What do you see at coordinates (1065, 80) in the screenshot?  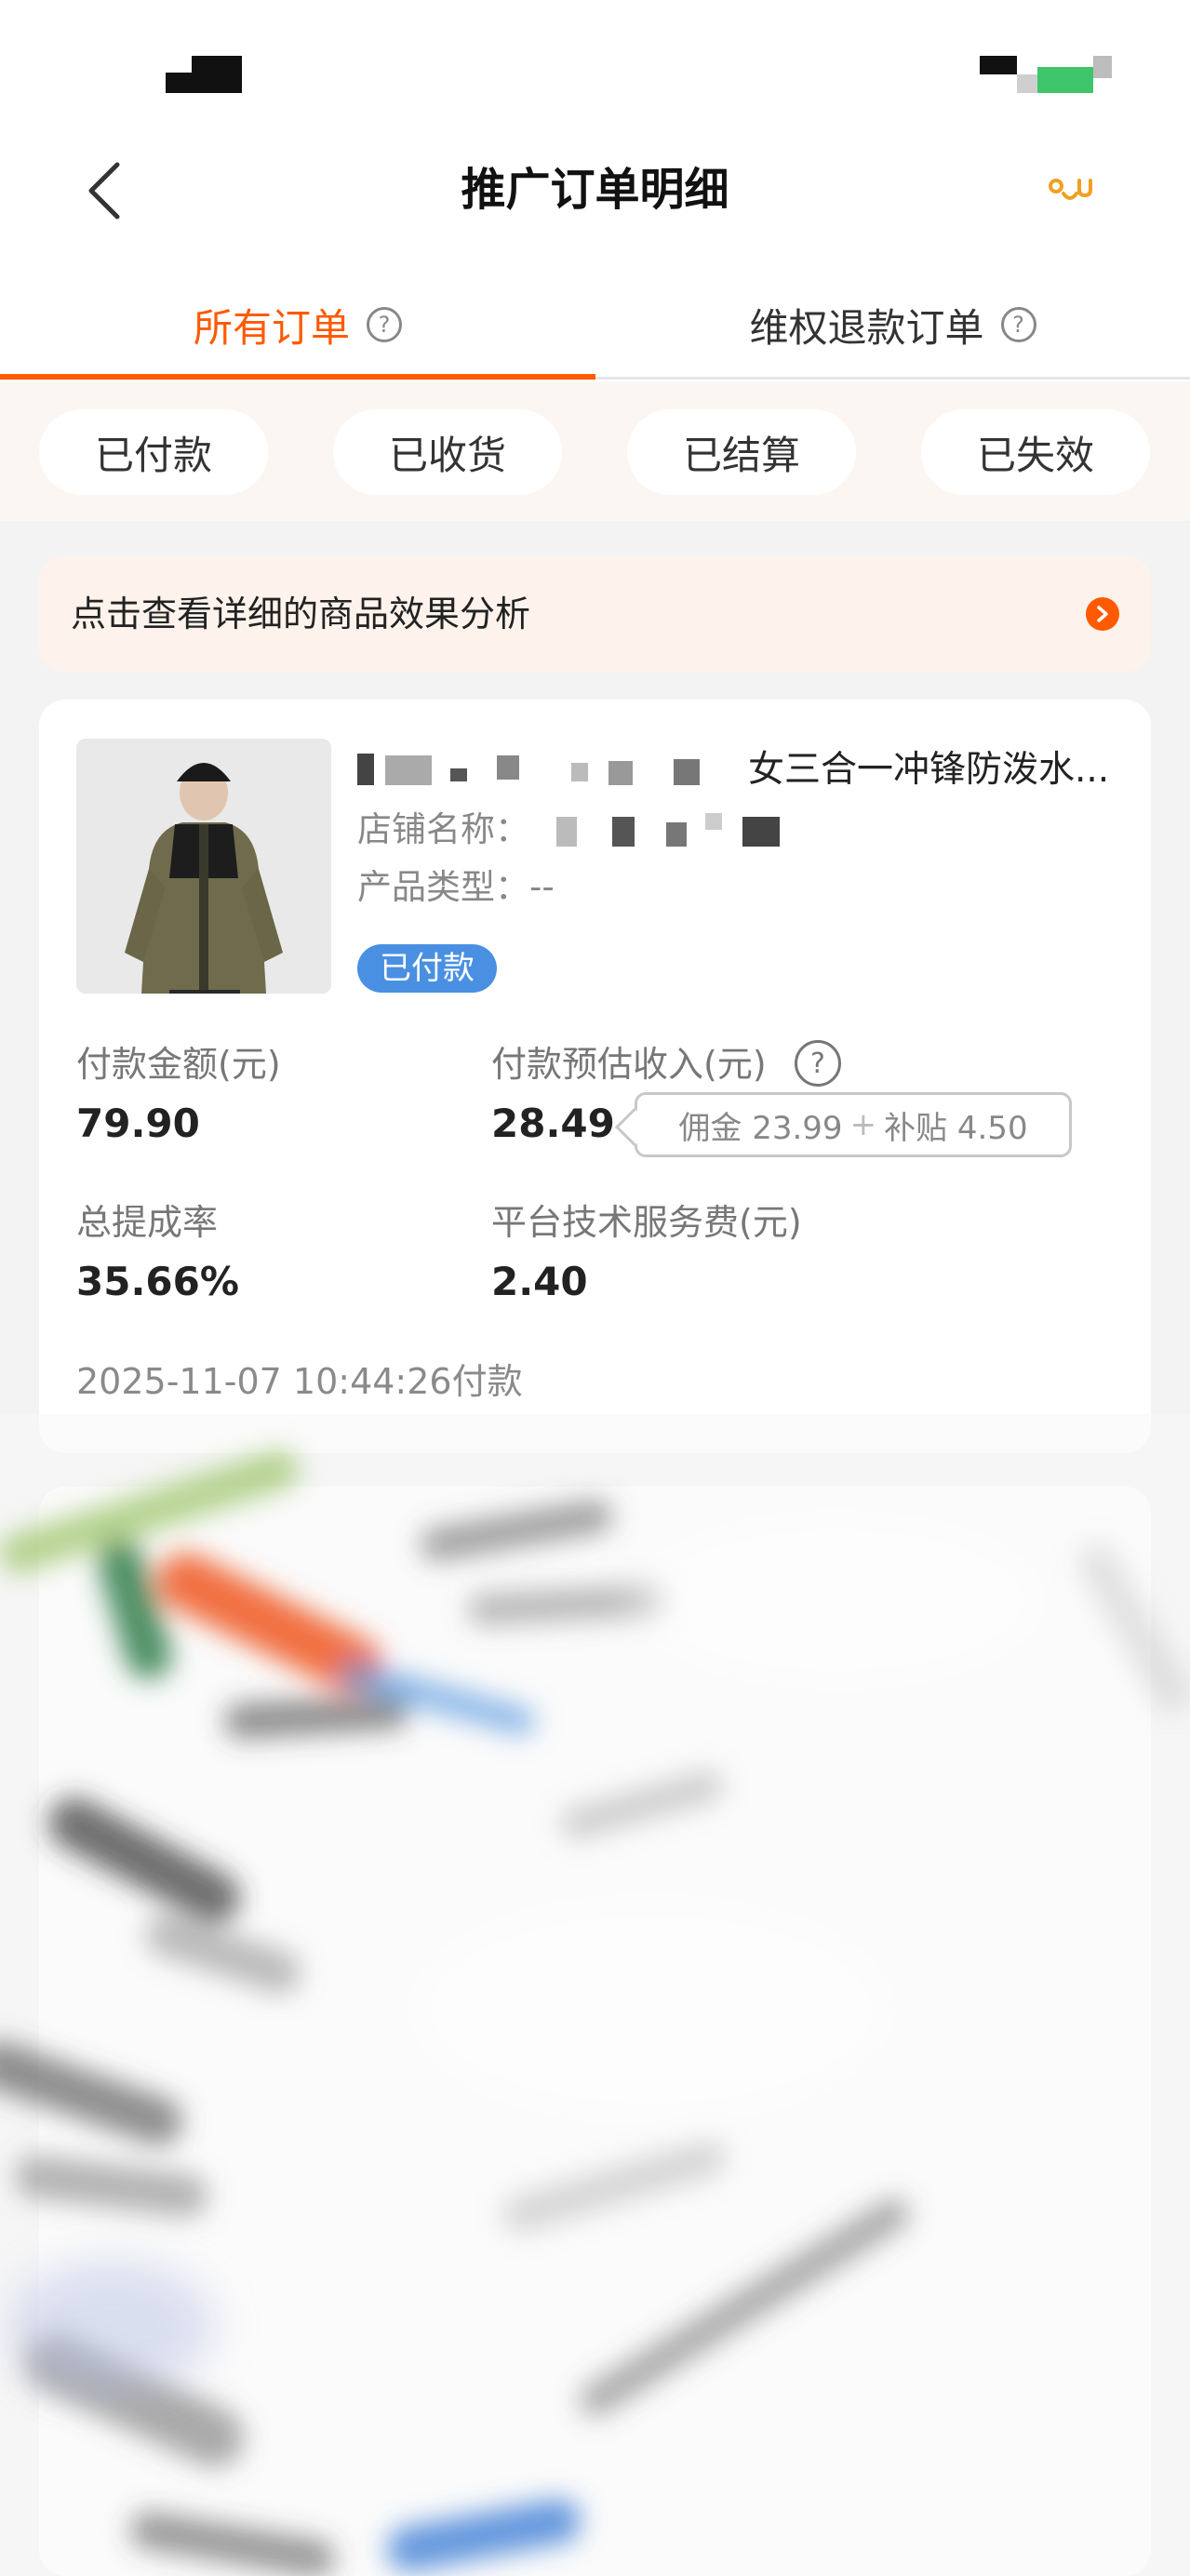 I see `battery-icon` at bounding box center [1065, 80].